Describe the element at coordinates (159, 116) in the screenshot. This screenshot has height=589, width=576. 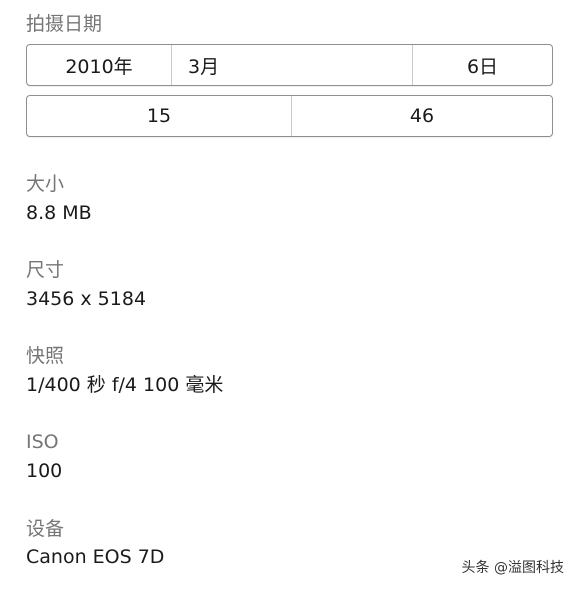
I see `hour-picker-segment: 15` at that location.